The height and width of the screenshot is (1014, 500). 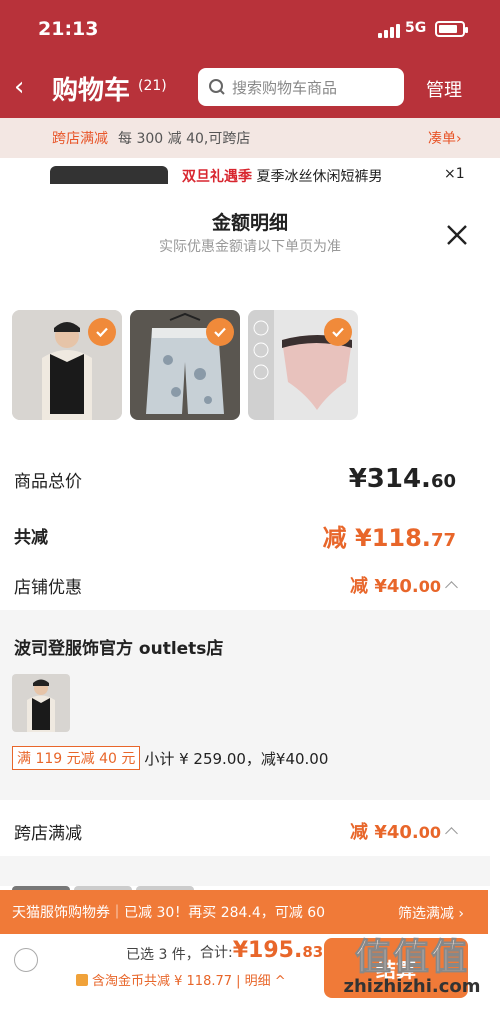 I want to click on manage-button: 管理, so click(x=444, y=89).